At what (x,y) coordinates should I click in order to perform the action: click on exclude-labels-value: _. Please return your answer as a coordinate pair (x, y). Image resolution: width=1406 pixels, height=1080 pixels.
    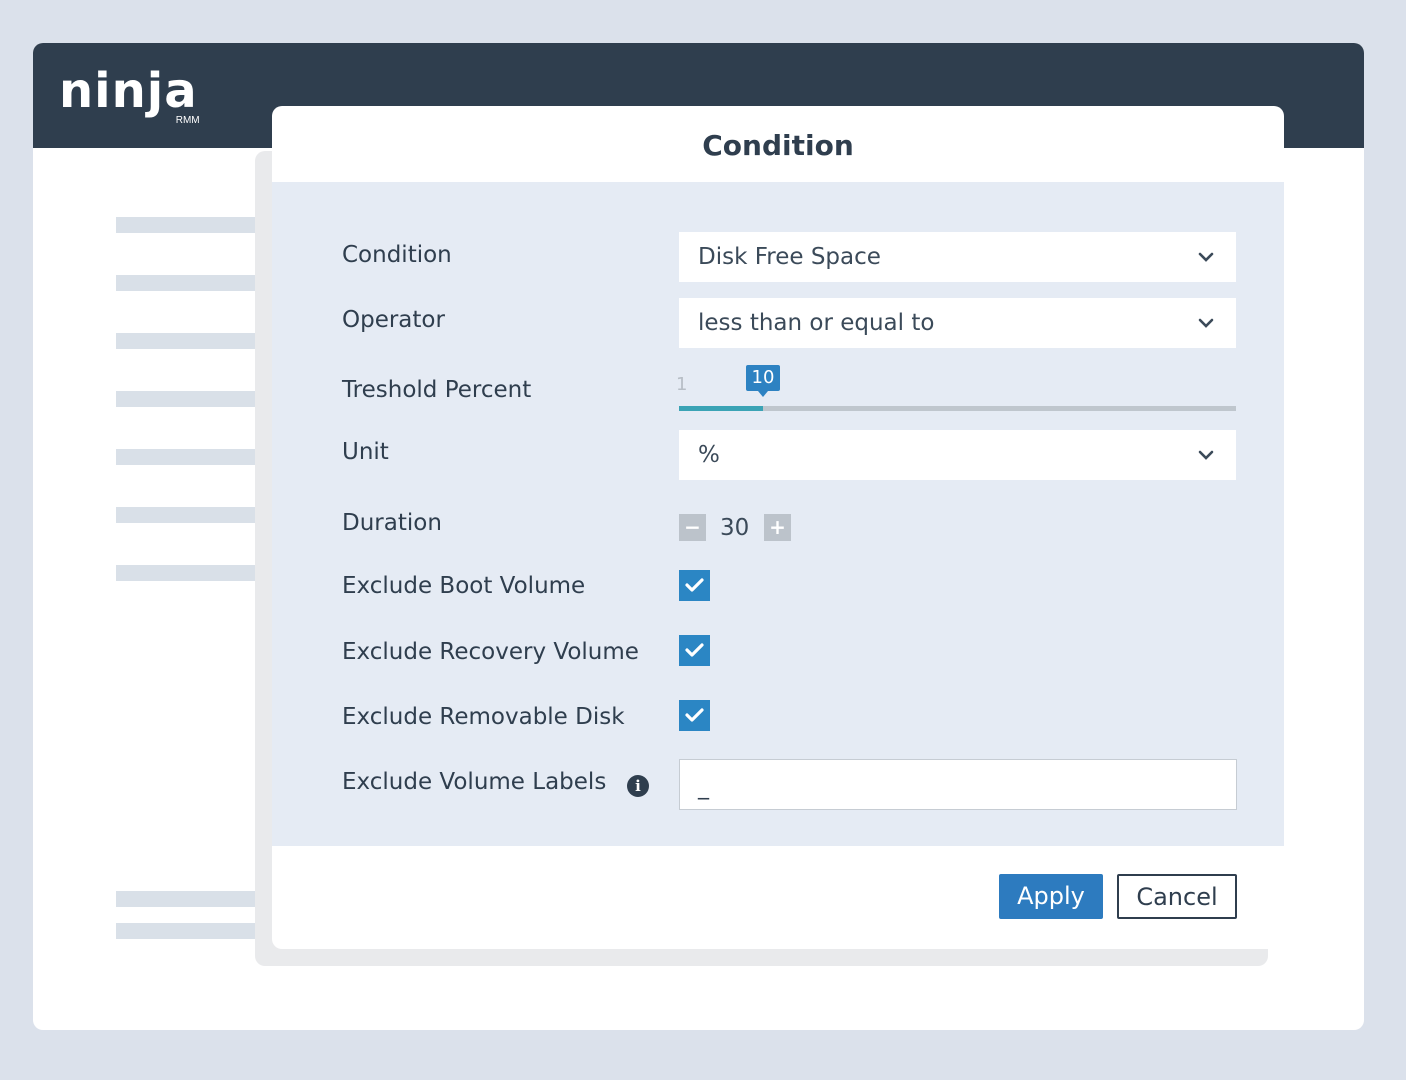
    Looking at the image, I should click on (703, 787).